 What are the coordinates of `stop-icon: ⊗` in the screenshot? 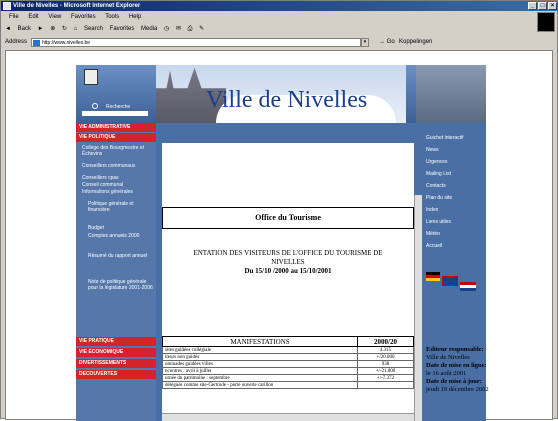 It's located at (52, 29).